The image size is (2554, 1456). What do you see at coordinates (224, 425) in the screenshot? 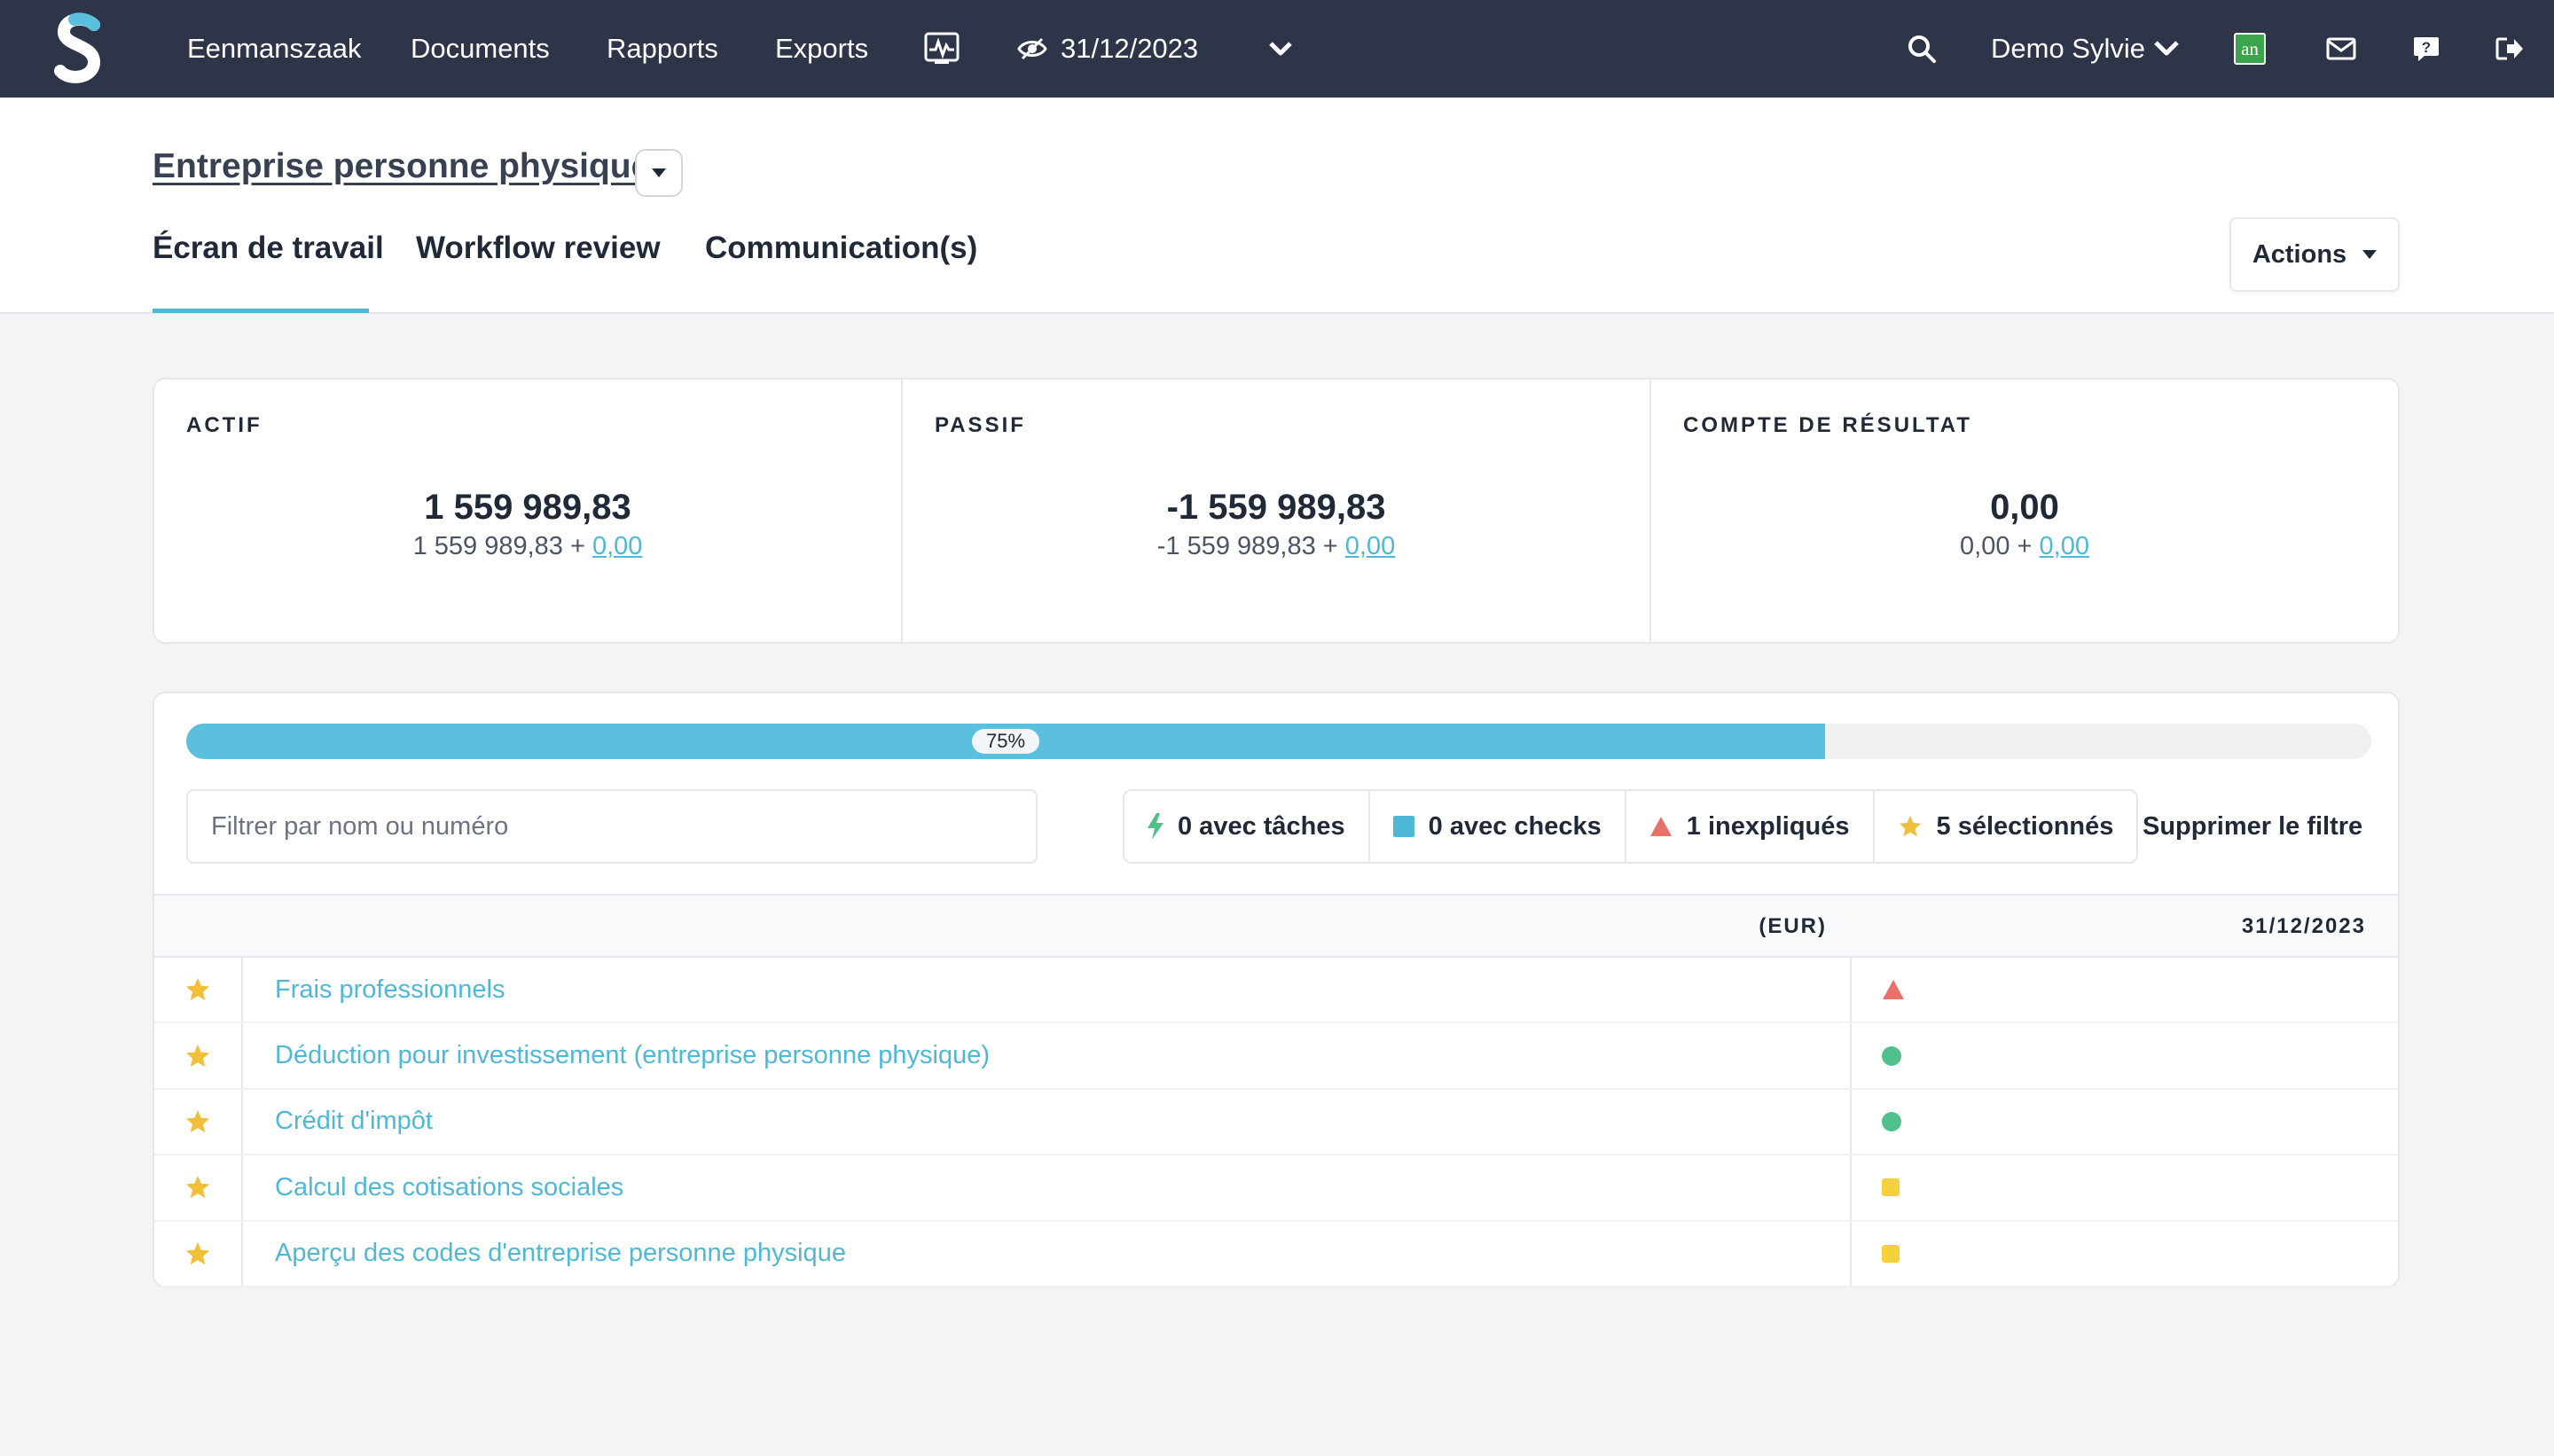
I see `summary-label: ACTIF` at bounding box center [224, 425].